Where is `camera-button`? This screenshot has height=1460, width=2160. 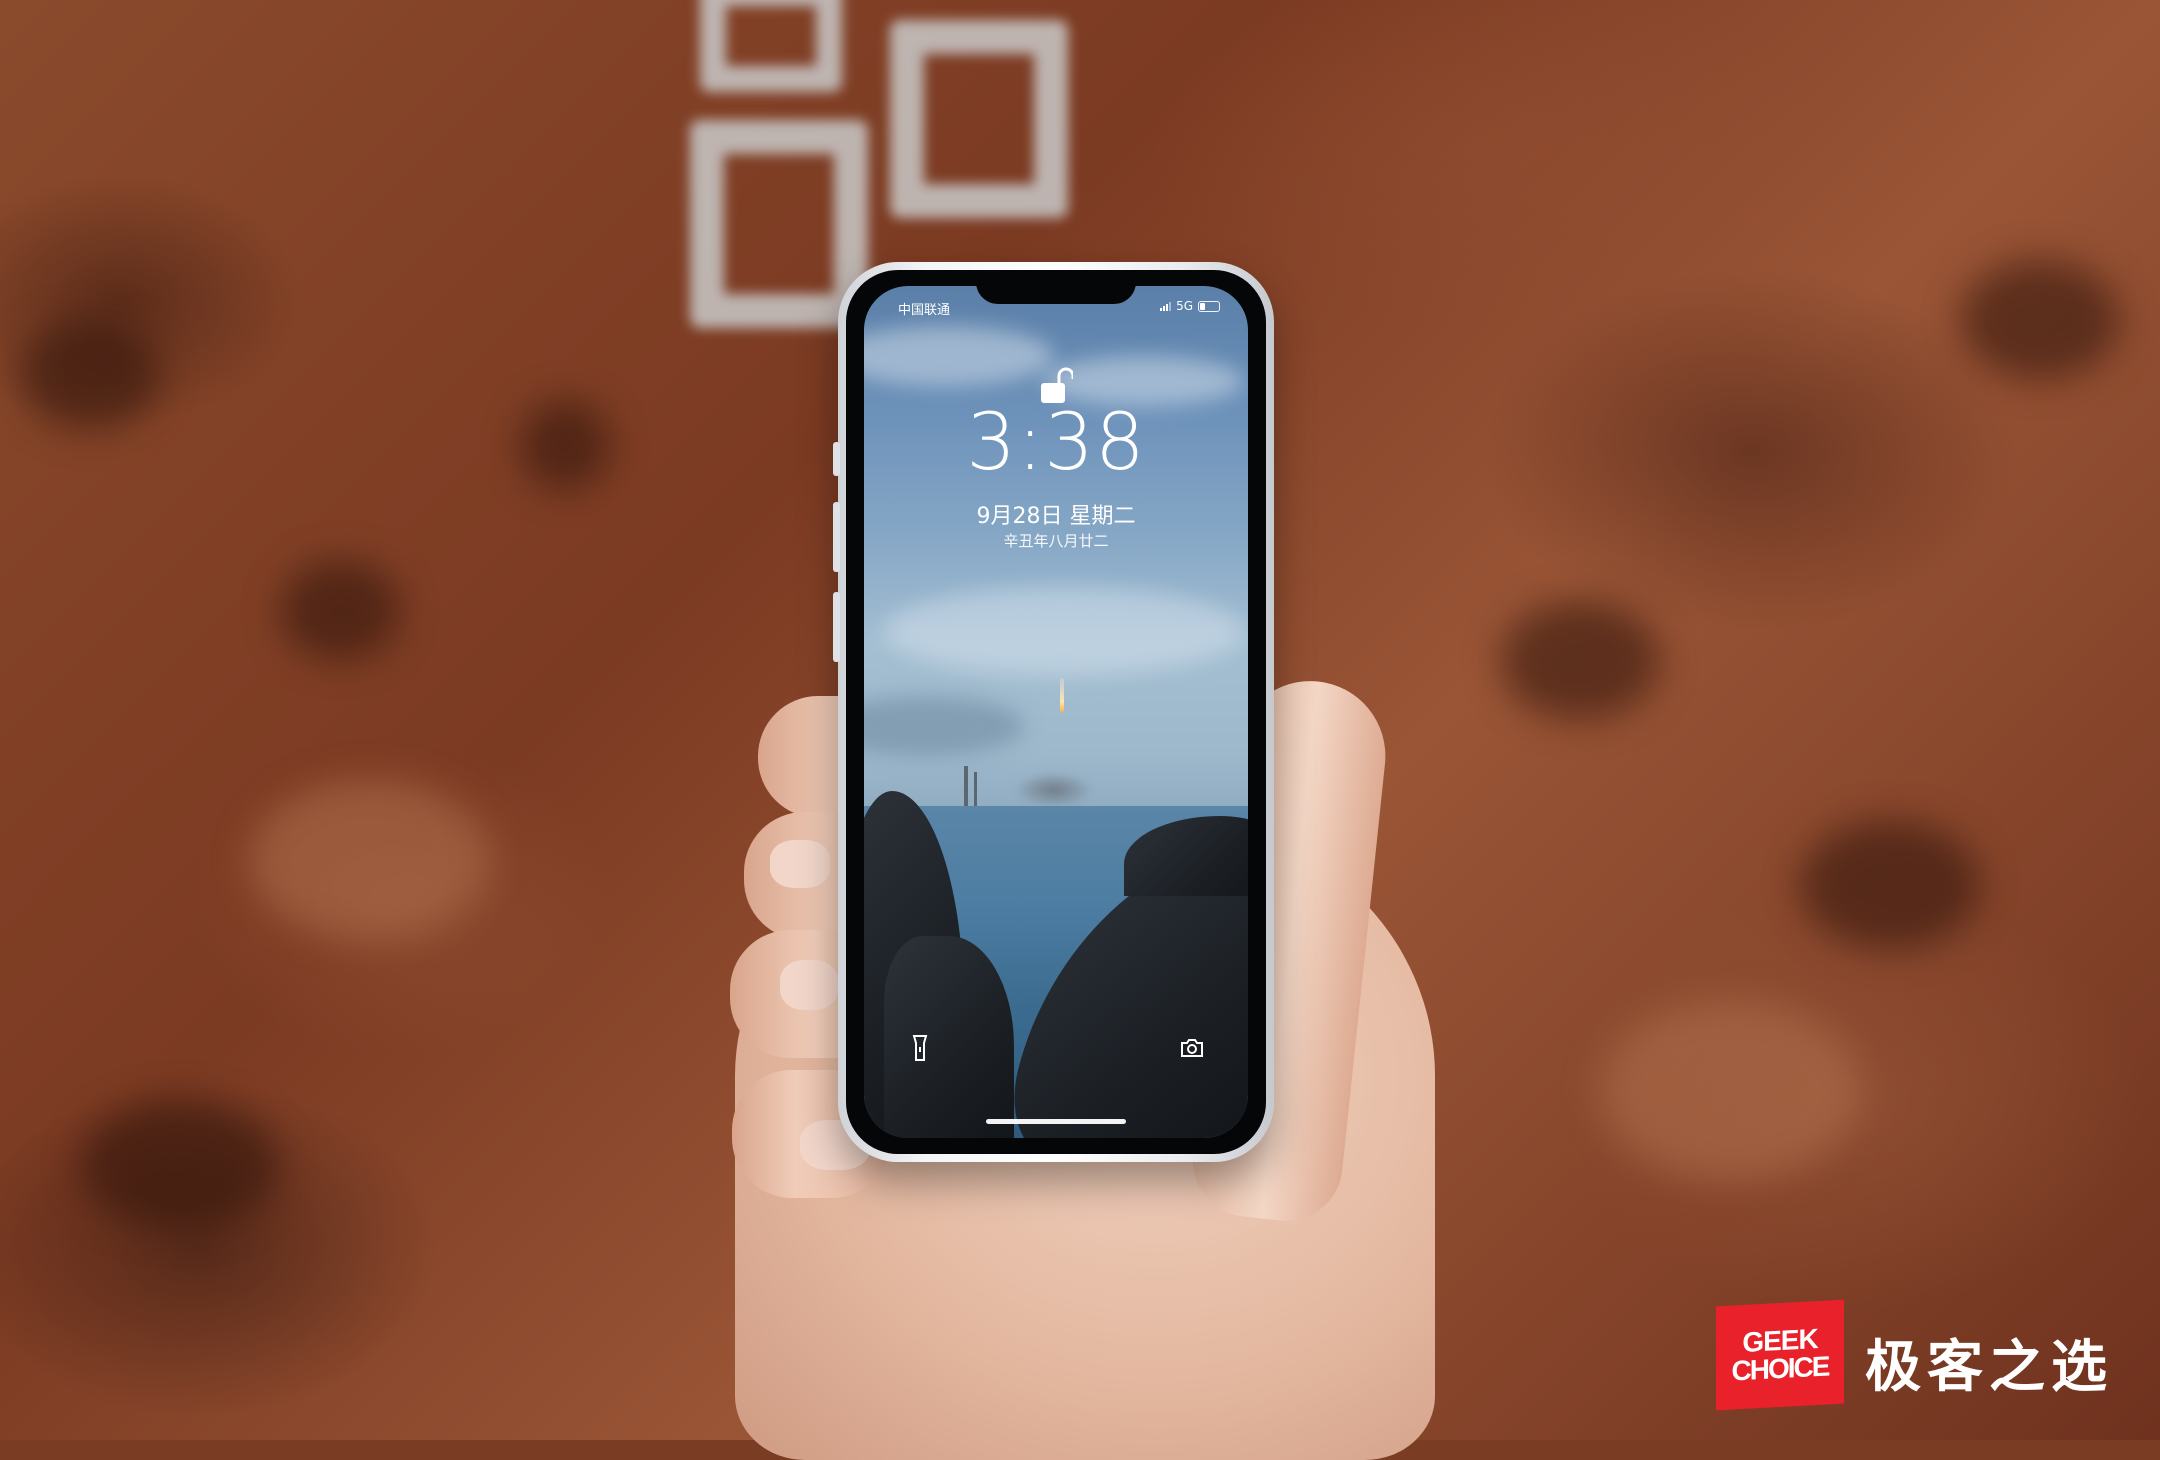
camera-button is located at coordinates (1192, 1048).